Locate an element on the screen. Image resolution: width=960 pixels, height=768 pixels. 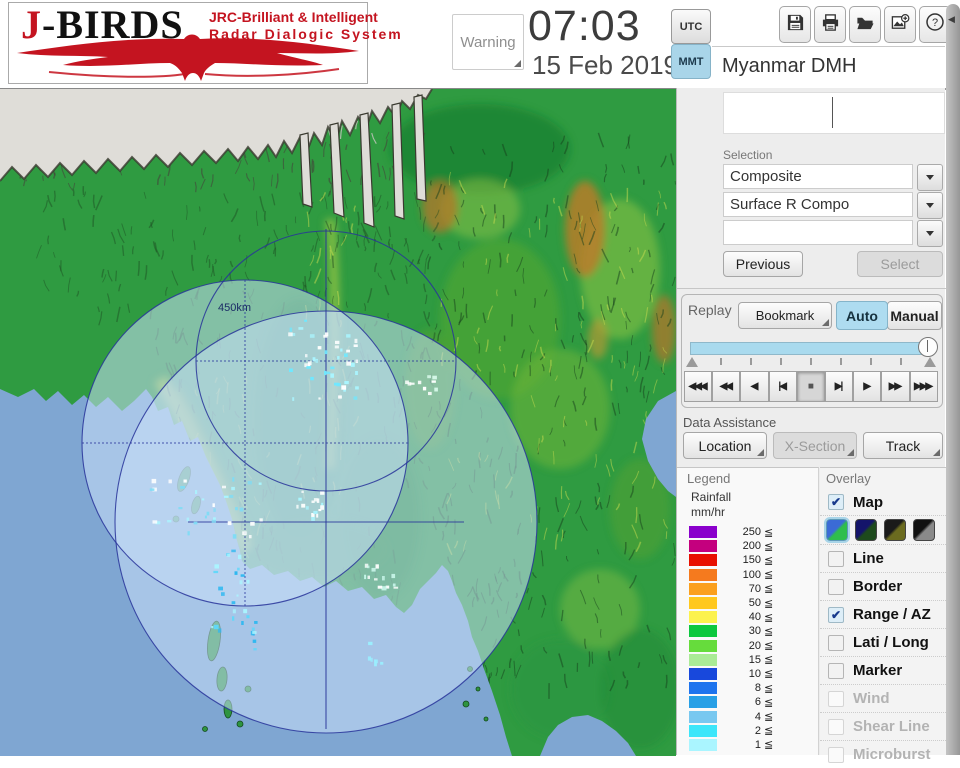
skip-start-button: |◀ is located at coordinates (783, 386).